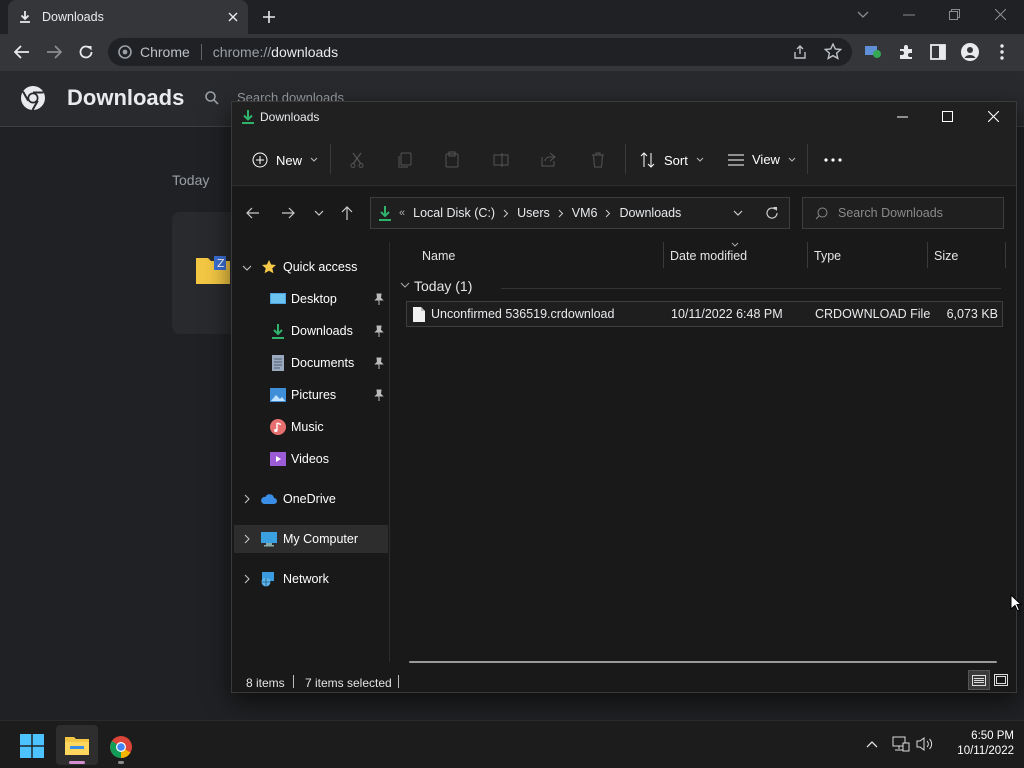 The width and height of the screenshot is (1024, 768). I want to click on nav-label: Pictures, so click(314, 395).